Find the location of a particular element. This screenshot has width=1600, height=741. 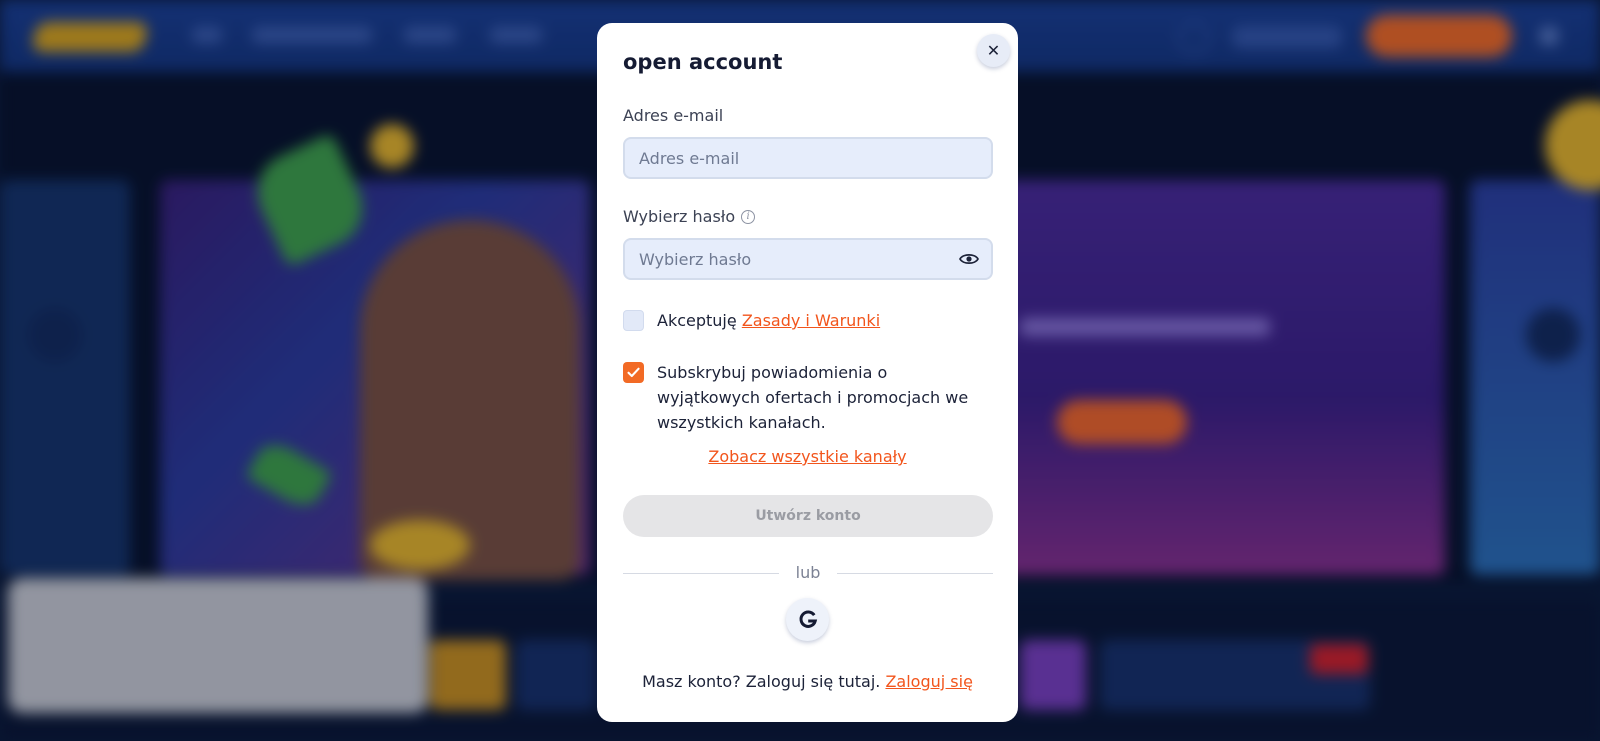

terms-text: Akceptuję Zasady i Warunki is located at coordinates (768, 320).